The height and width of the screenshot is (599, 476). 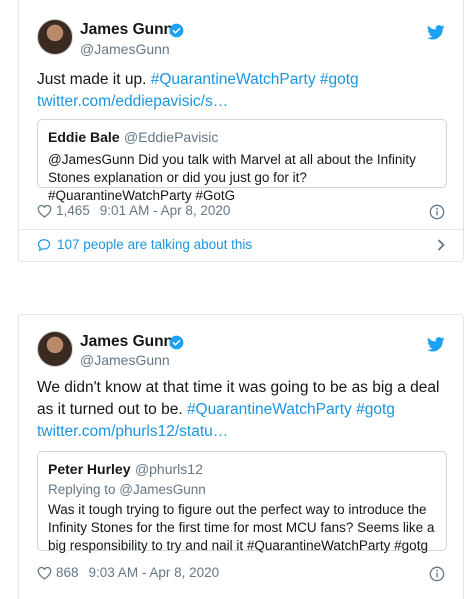 I want to click on quote-author-name: Peter Hurley, so click(x=89, y=469).